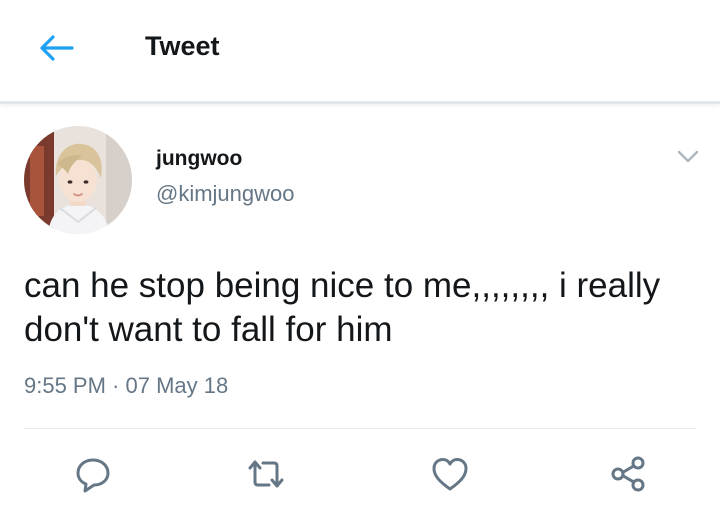 The width and height of the screenshot is (720, 520). I want to click on tweet-timestamp: 9:55 PM · 07 May 18, so click(126, 385).